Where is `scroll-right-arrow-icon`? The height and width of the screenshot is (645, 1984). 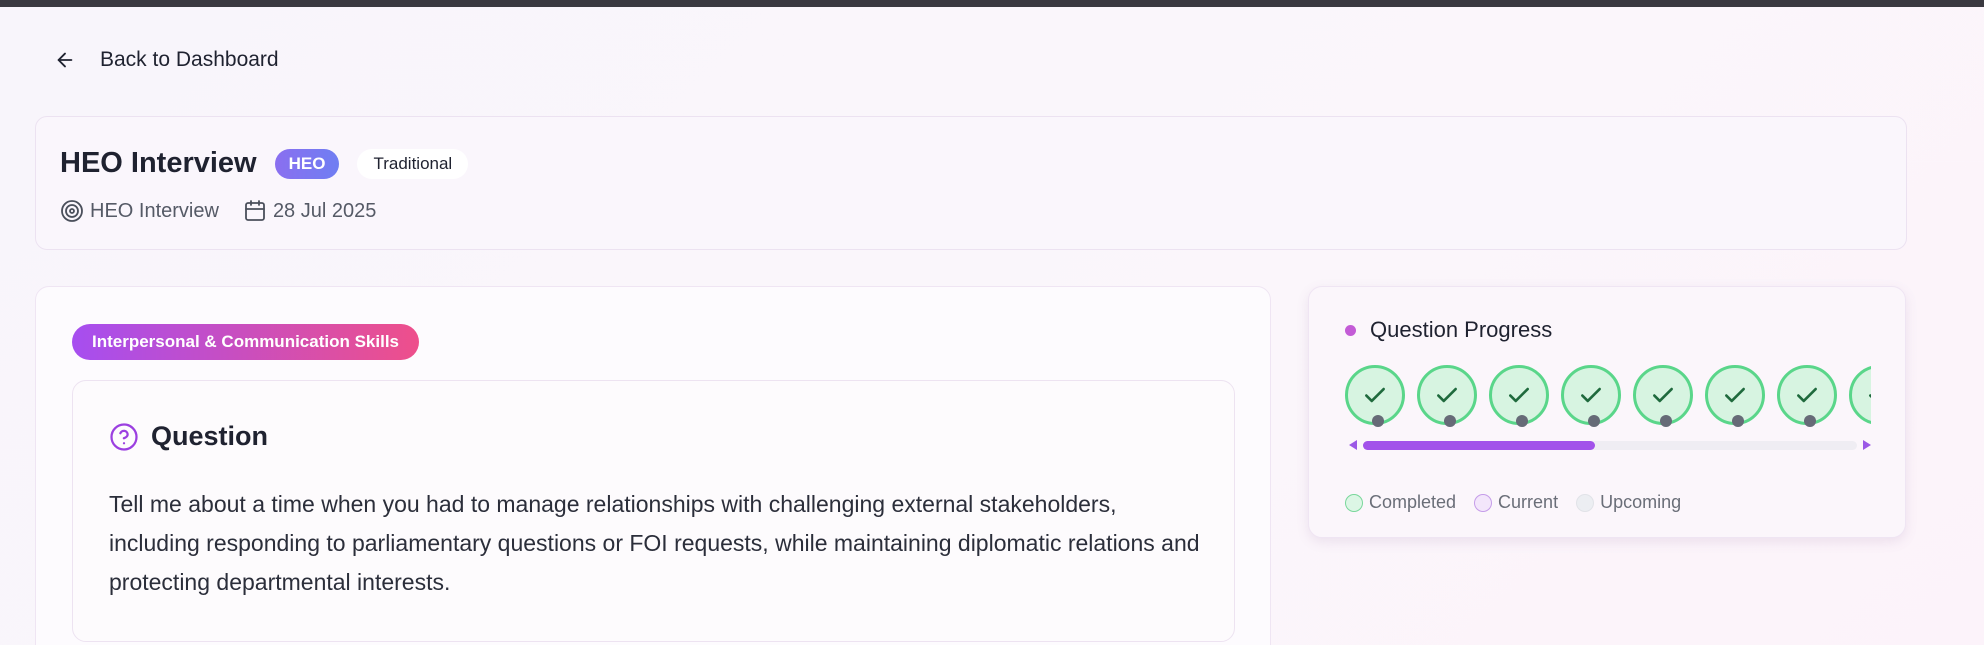
scroll-right-arrow-icon is located at coordinates (1867, 445).